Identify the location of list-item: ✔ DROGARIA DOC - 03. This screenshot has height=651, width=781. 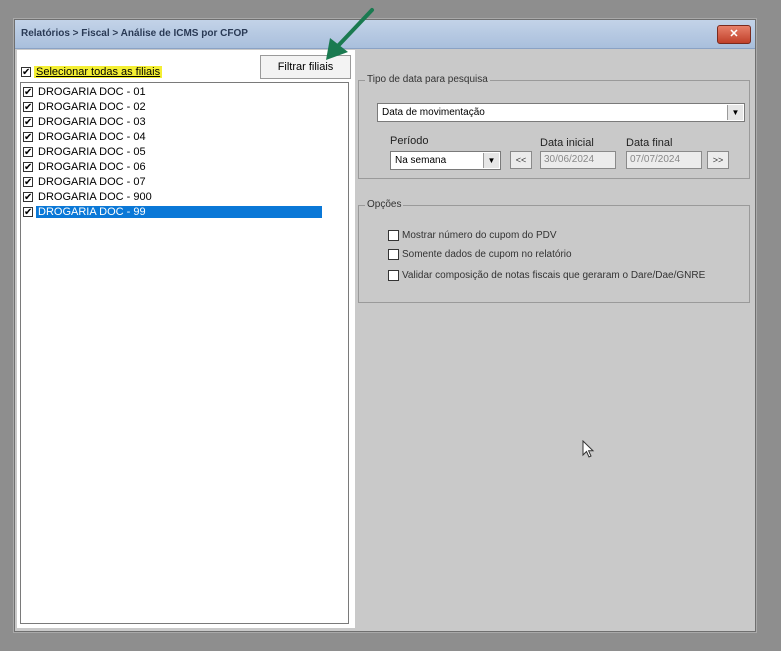
(85, 121).